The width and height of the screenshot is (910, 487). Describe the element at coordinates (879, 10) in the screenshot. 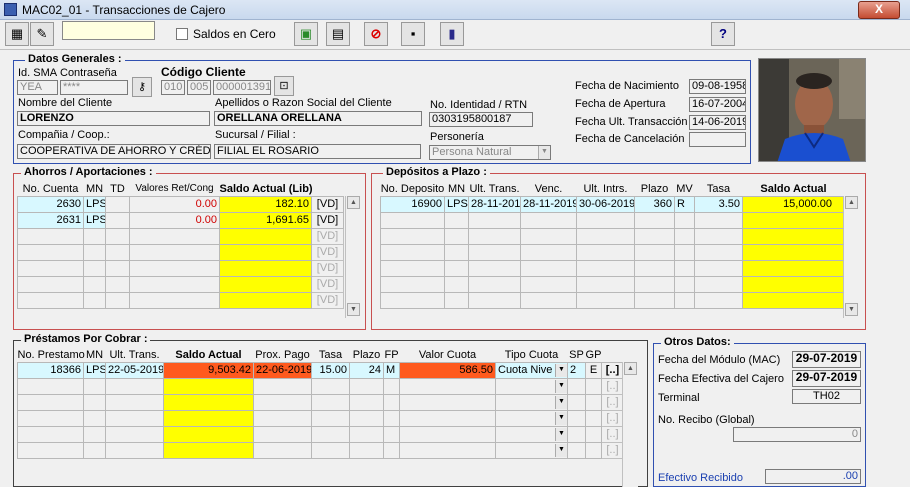

I see `close-button: X` at that location.